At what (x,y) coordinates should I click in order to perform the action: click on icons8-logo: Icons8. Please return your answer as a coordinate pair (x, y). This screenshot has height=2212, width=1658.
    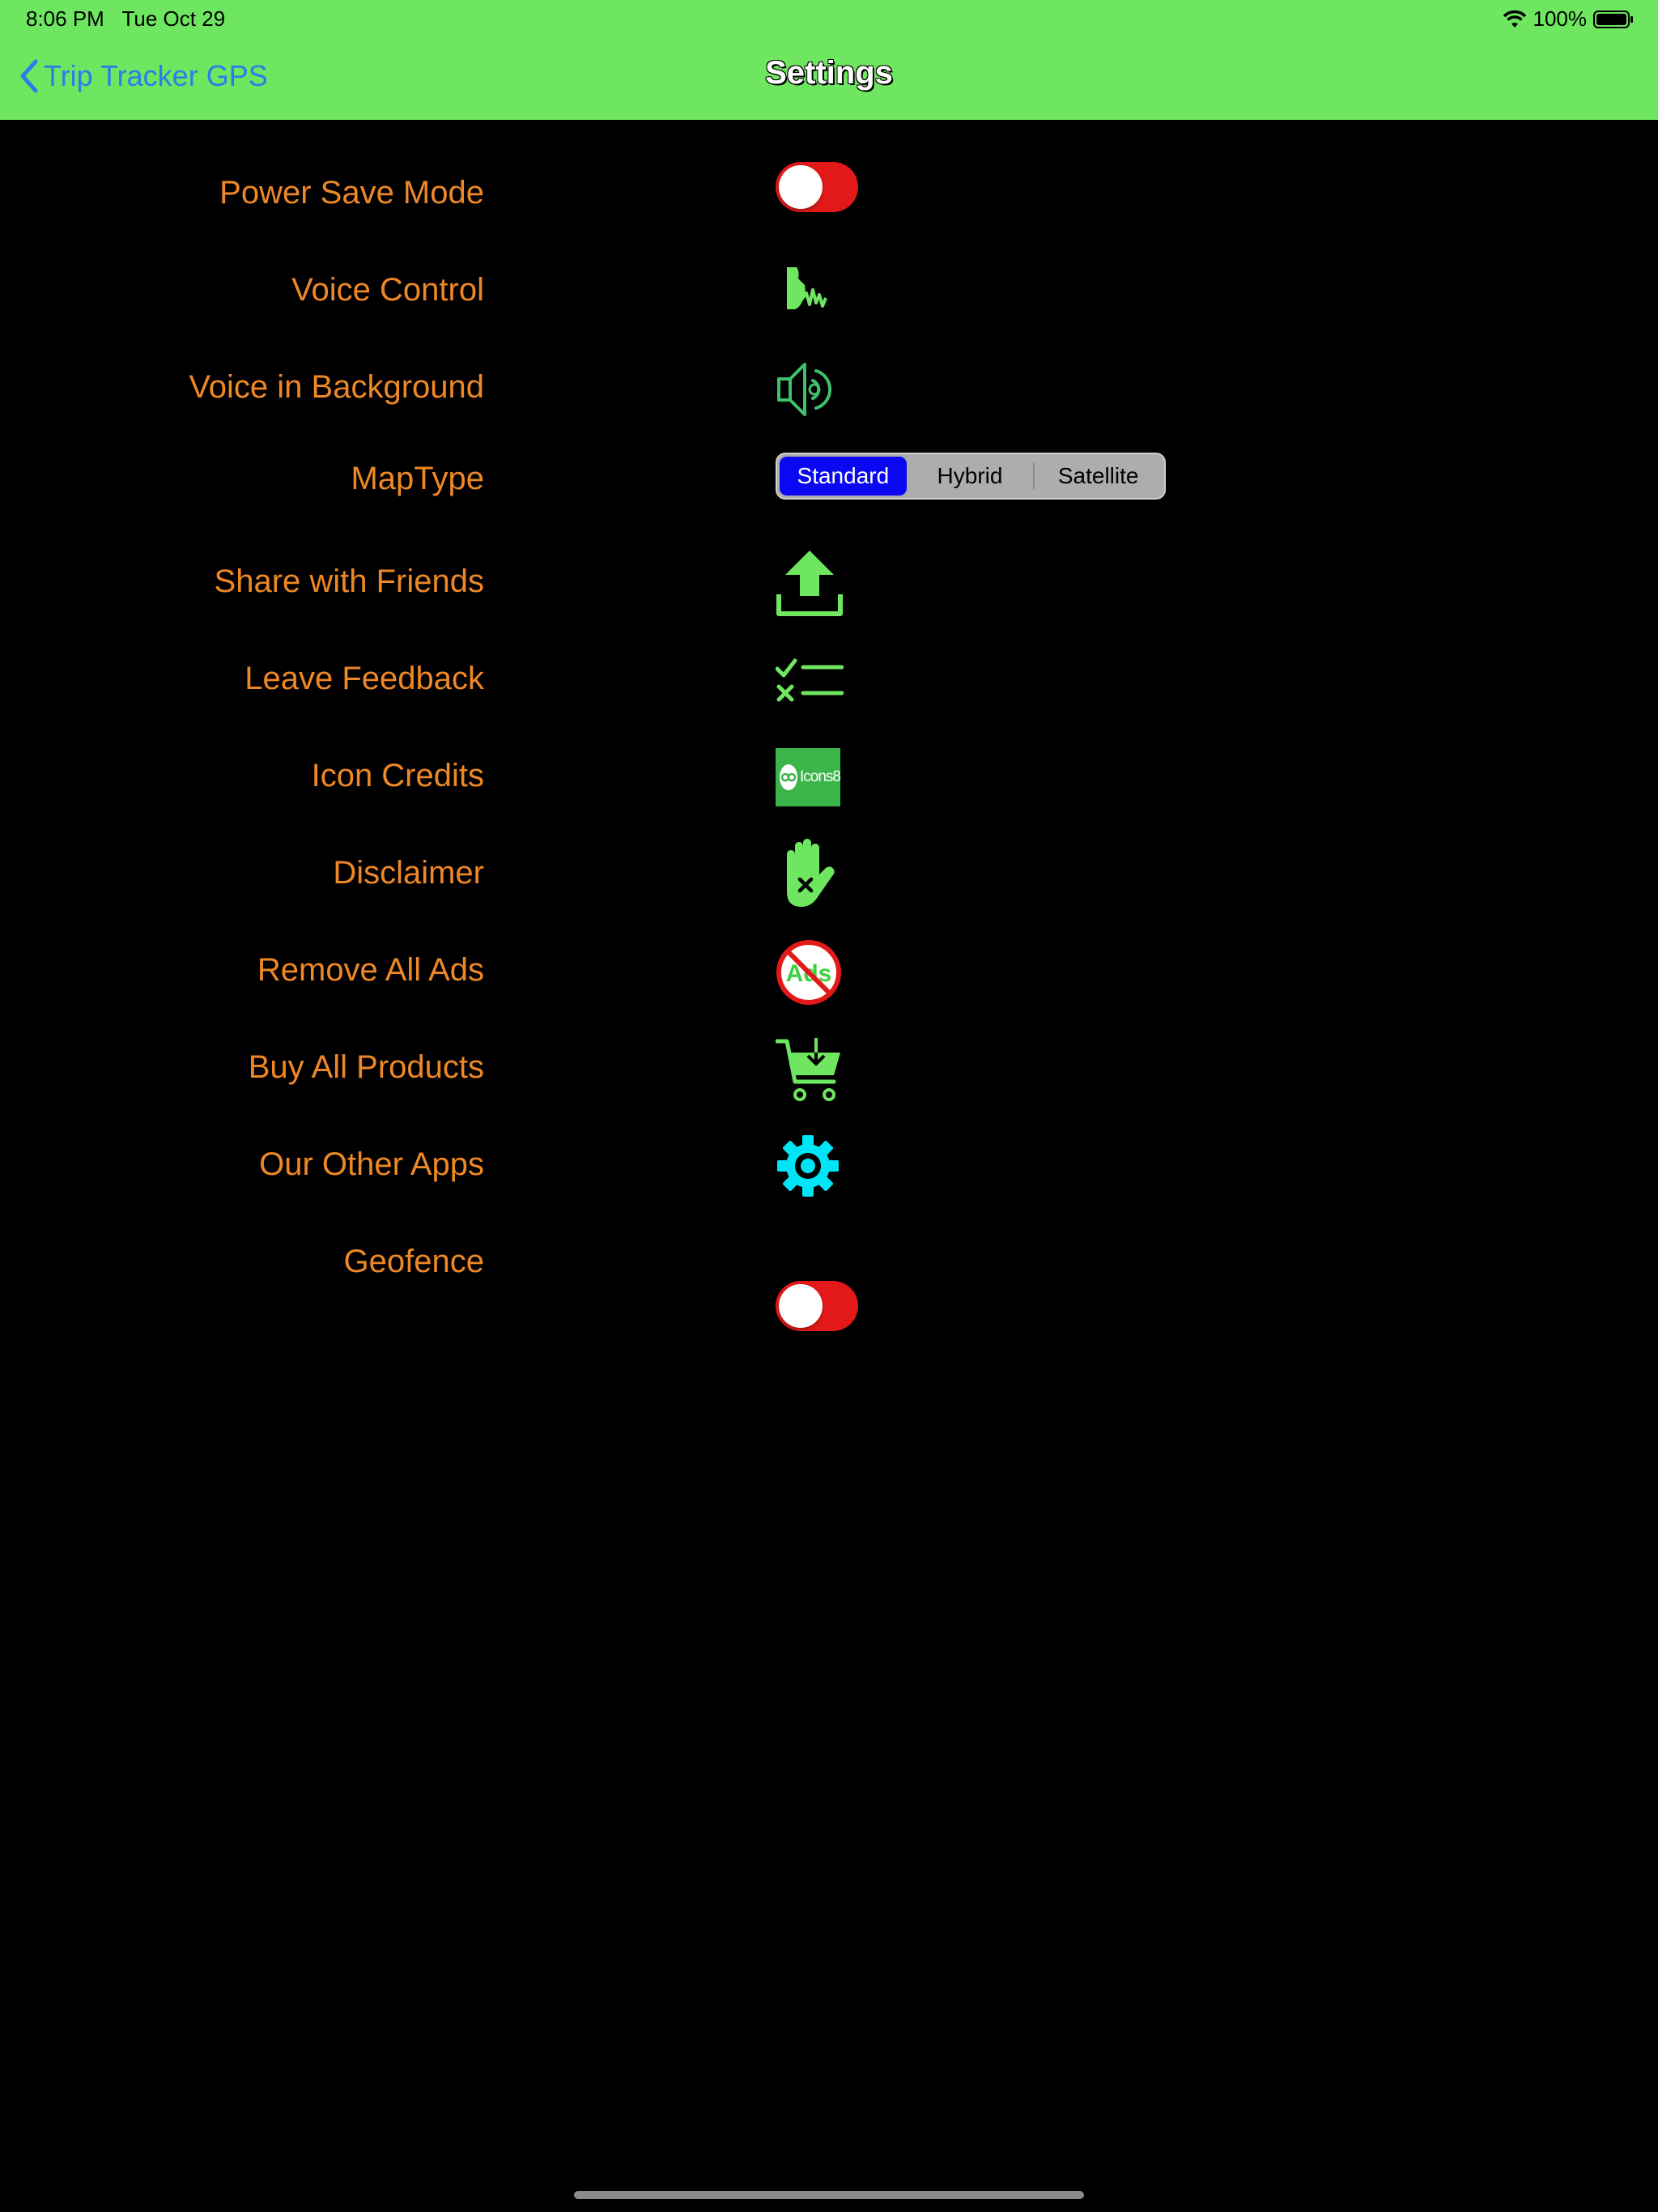
    Looking at the image, I should click on (808, 777).